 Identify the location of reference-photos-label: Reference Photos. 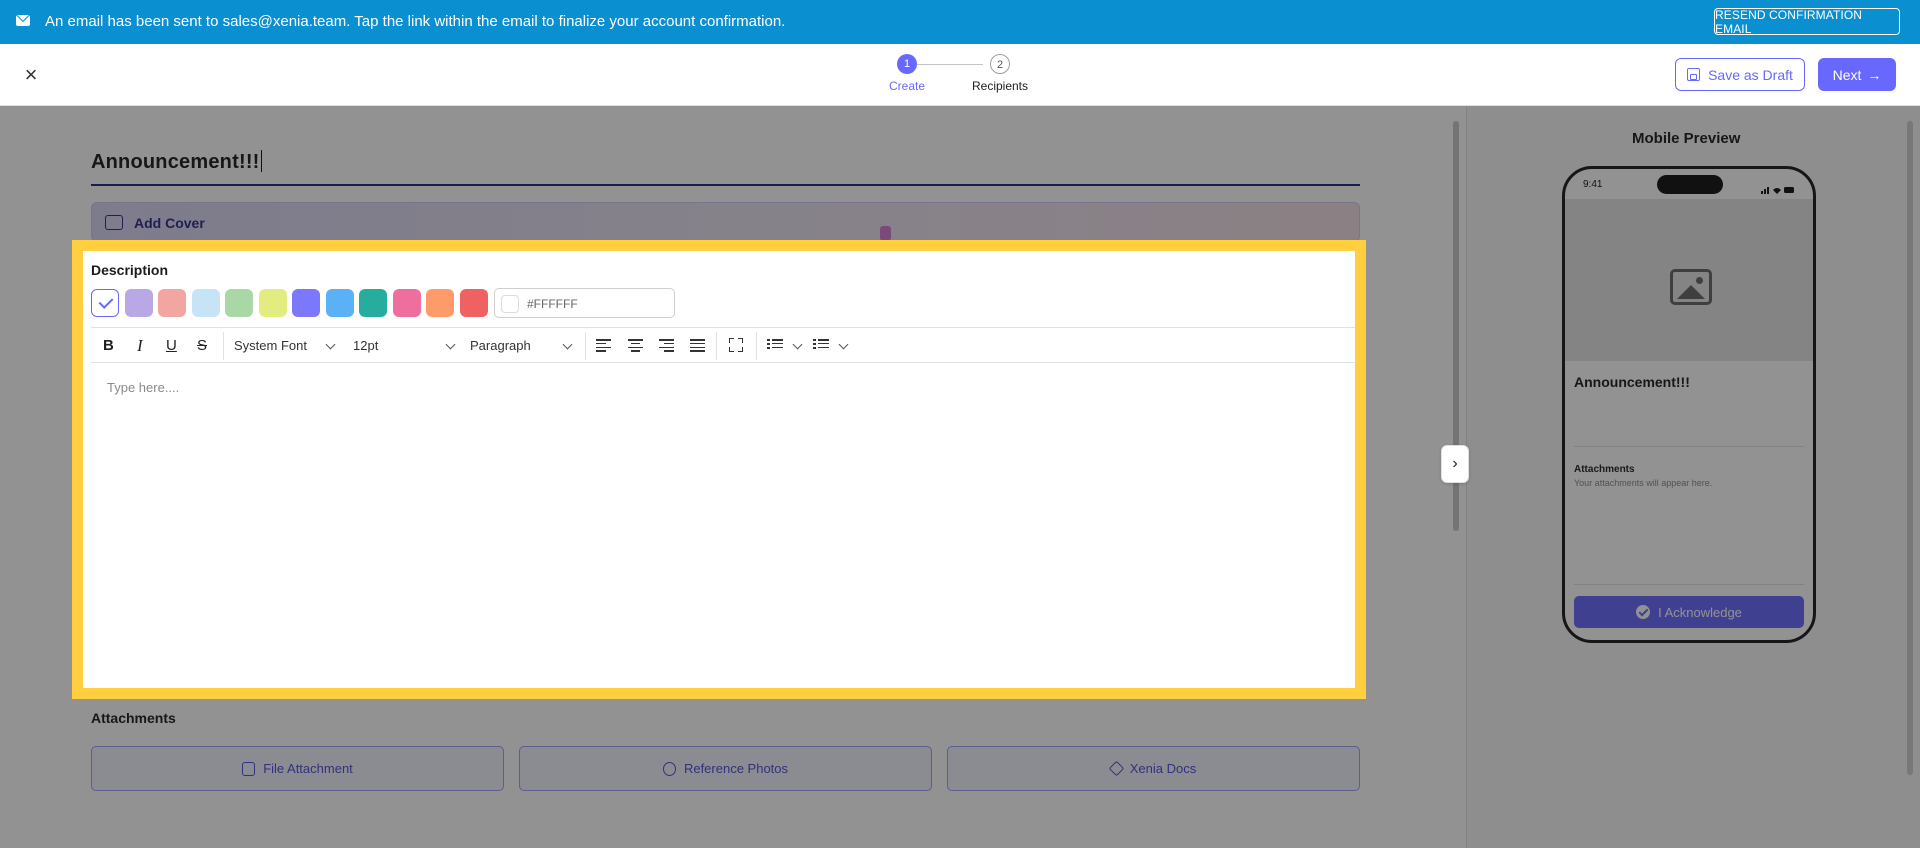
(736, 768).